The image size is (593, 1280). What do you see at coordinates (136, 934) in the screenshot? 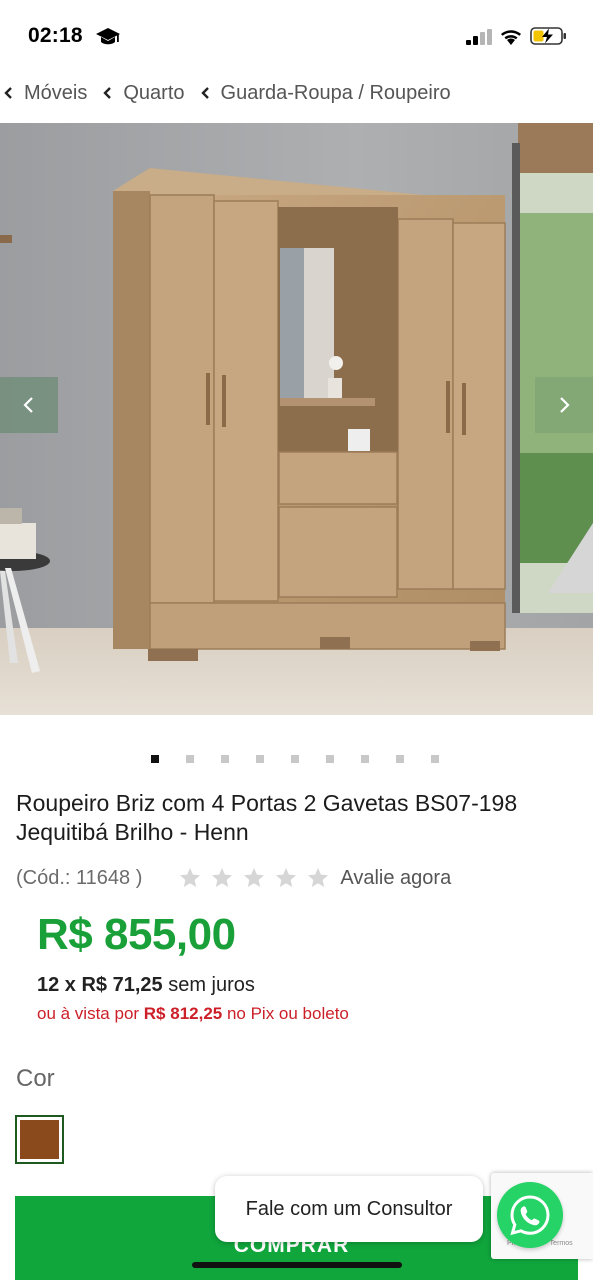
I see `product-price: R$ 855,00` at bounding box center [136, 934].